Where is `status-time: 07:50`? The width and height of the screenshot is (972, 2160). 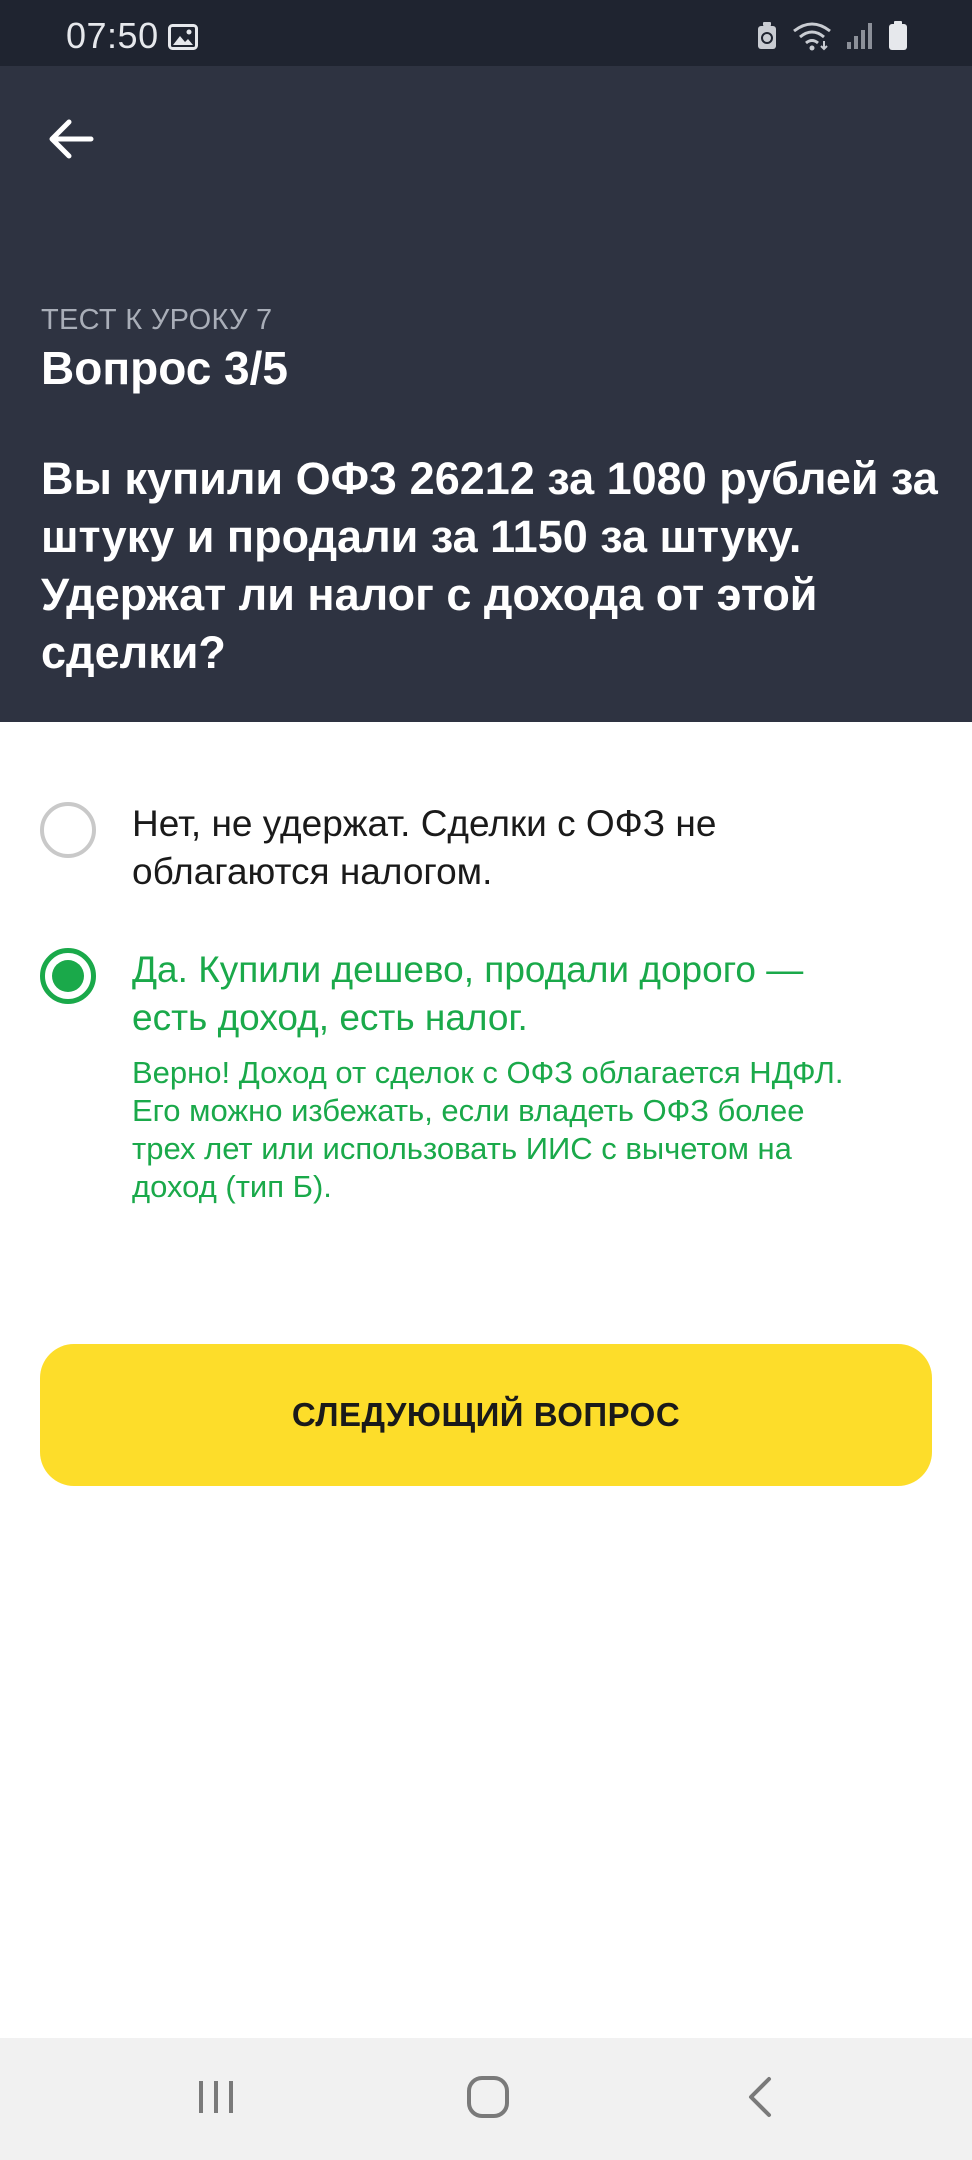
status-time: 07:50 is located at coordinates (112, 35).